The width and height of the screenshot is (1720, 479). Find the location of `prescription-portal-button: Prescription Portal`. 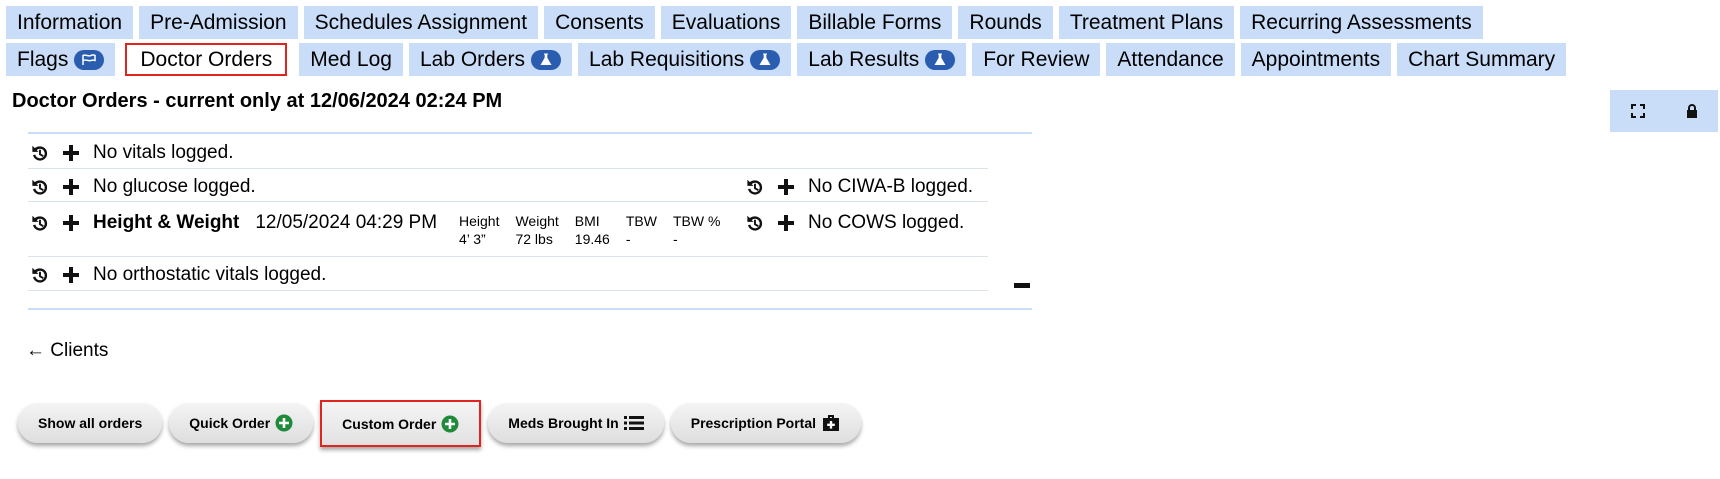

prescription-portal-button: Prescription Portal is located at coordinates (765, 423).